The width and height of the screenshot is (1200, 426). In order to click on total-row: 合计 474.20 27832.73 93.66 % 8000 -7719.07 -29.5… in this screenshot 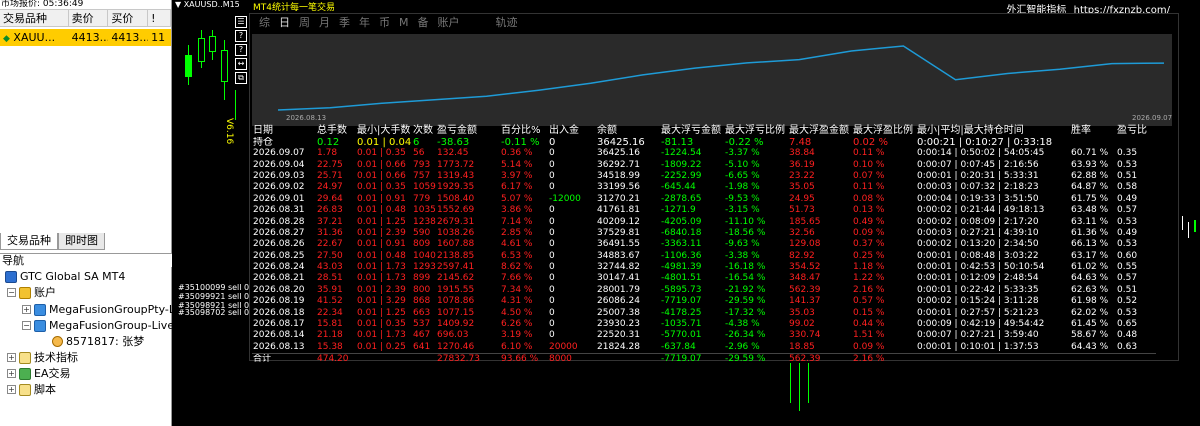, I will do `click(704, 359)`.